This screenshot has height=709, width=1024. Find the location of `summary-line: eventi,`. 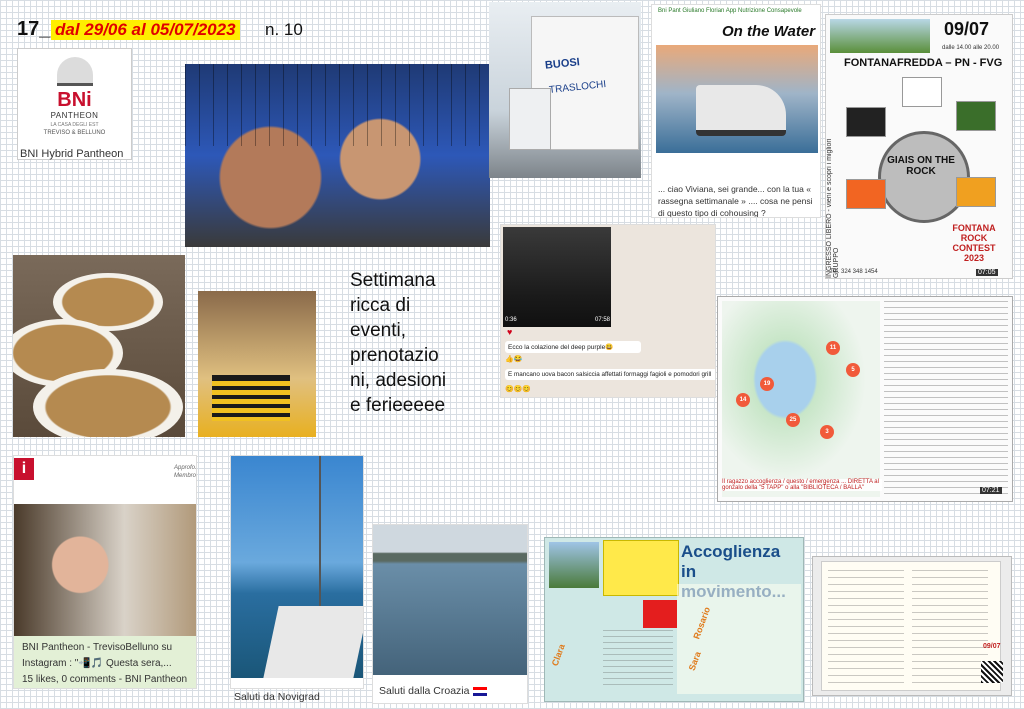

summary-line: eventi, is located at coordinates (378, 330).